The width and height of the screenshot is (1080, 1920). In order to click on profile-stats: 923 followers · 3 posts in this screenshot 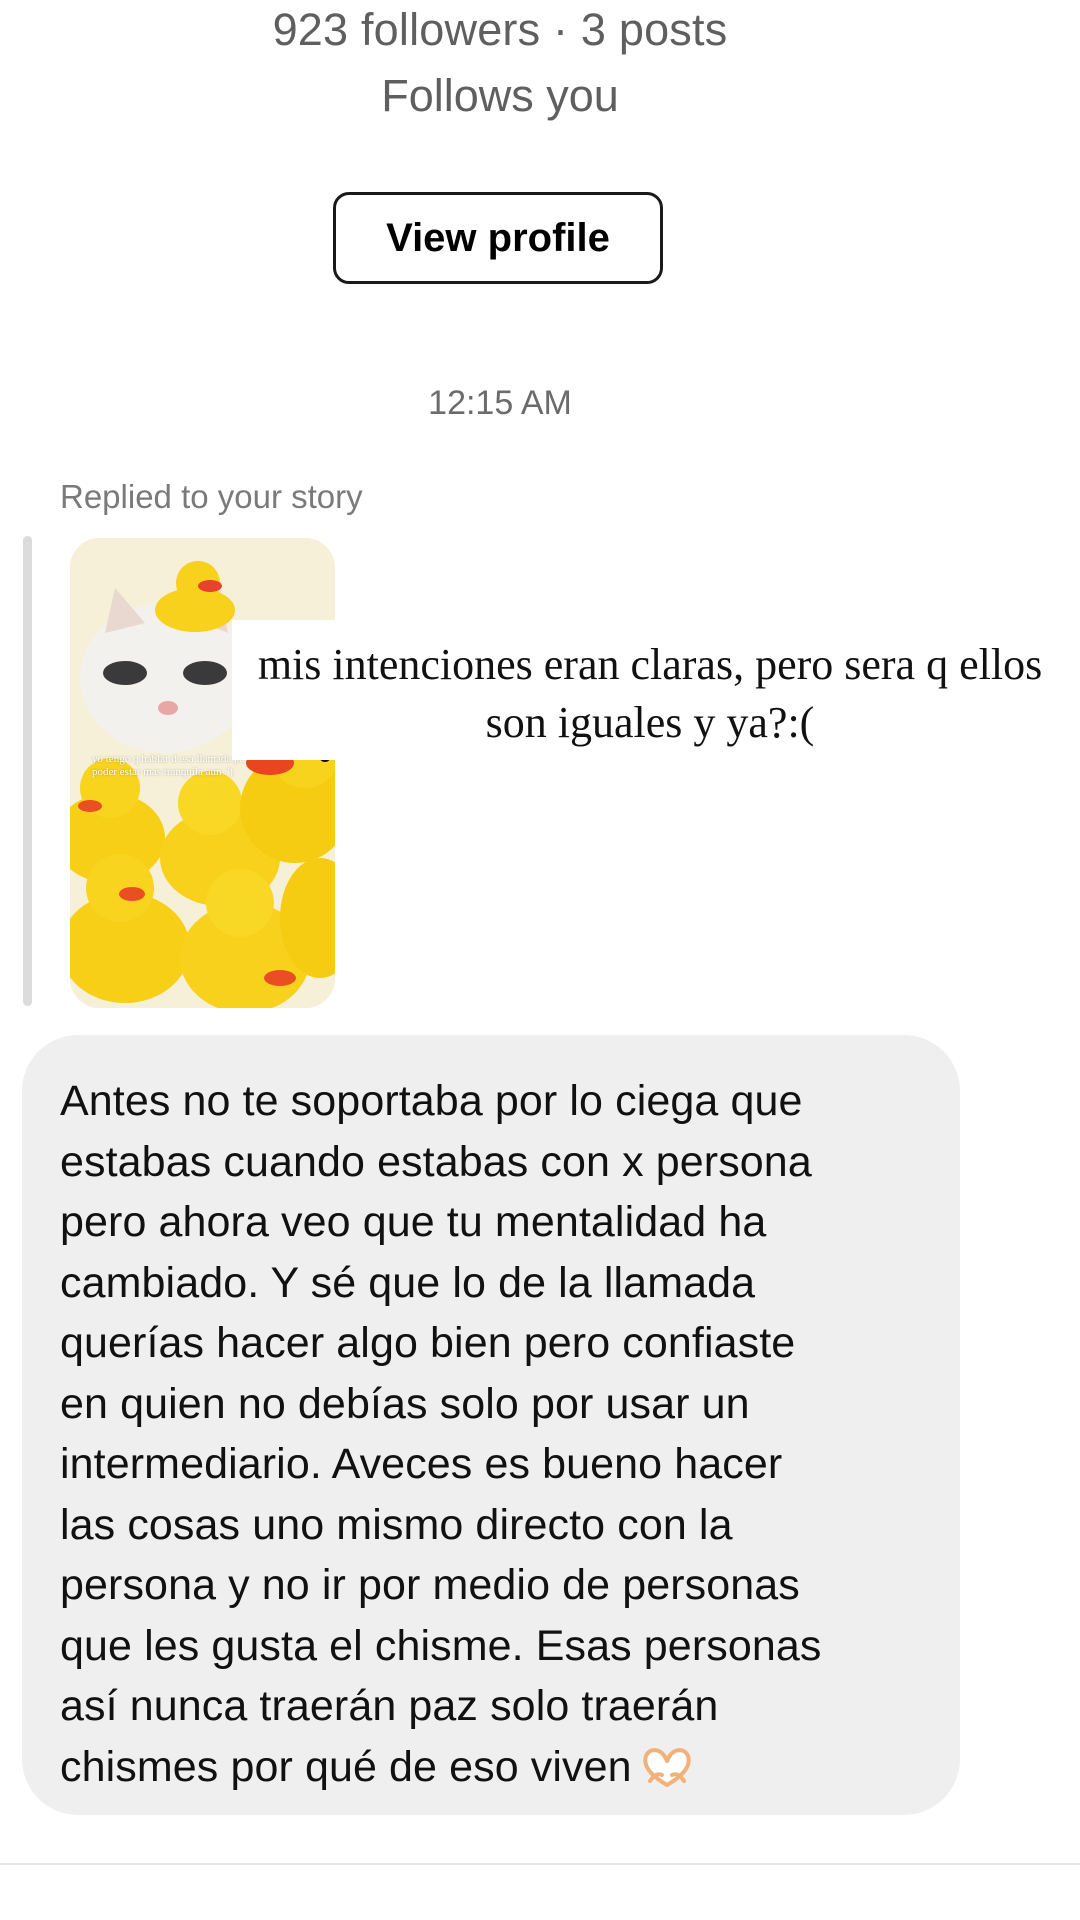, I will do `click(500, 29)`.